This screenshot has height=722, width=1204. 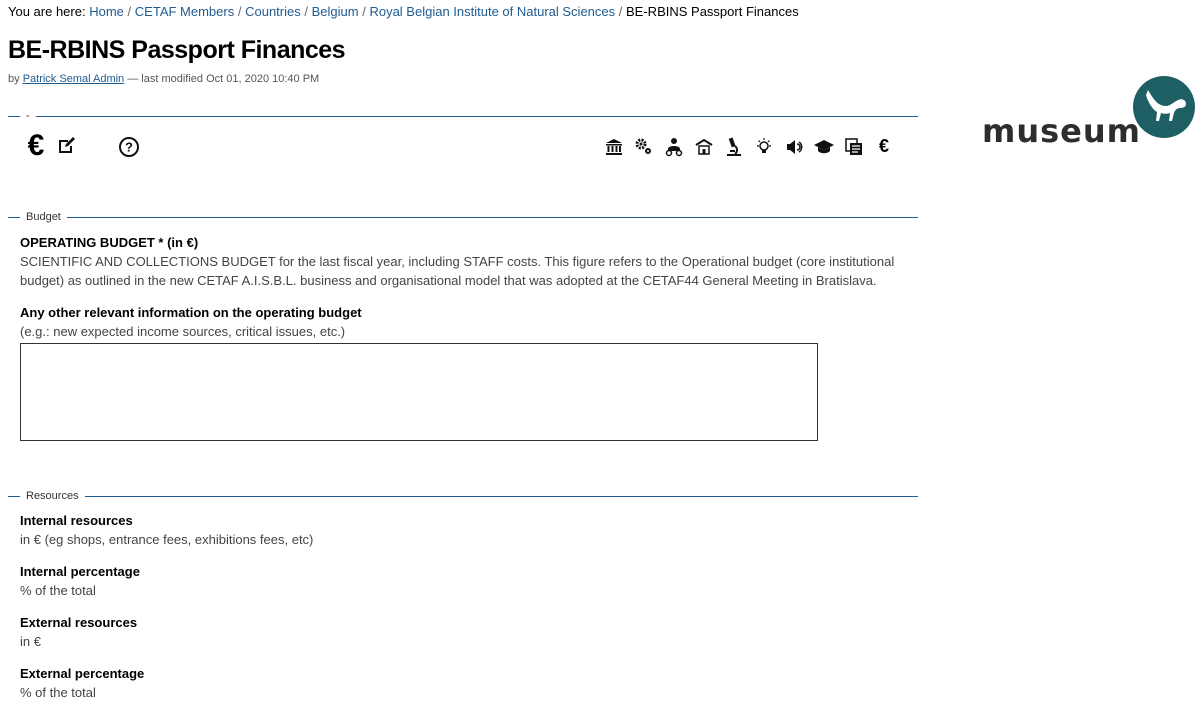 I want to click on building-icon, so click(x=704, y=147).